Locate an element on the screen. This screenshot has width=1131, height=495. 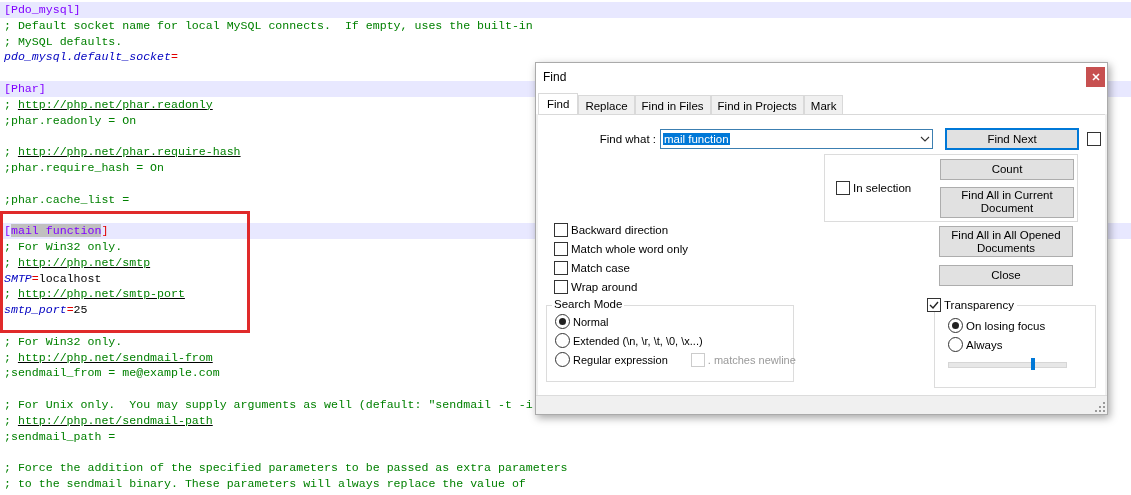
bracket: ] is located at coordinates (105, 231).